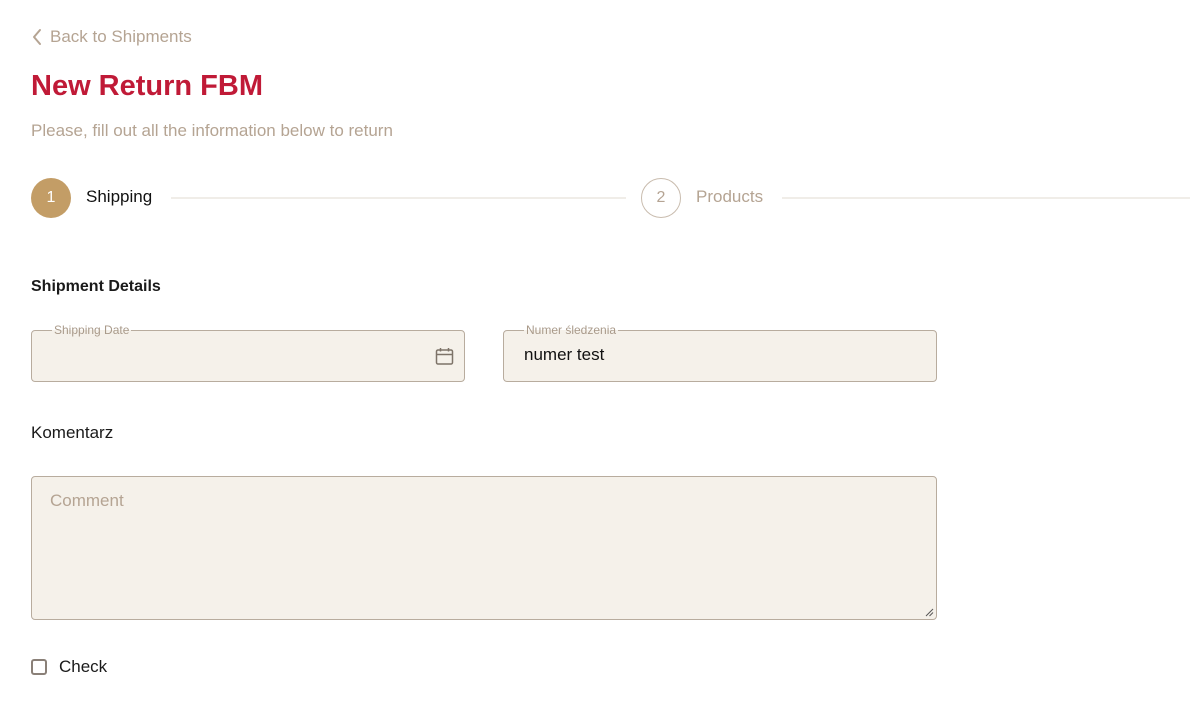  I want to click on step-1-indicator: 1, so click(51, 198).